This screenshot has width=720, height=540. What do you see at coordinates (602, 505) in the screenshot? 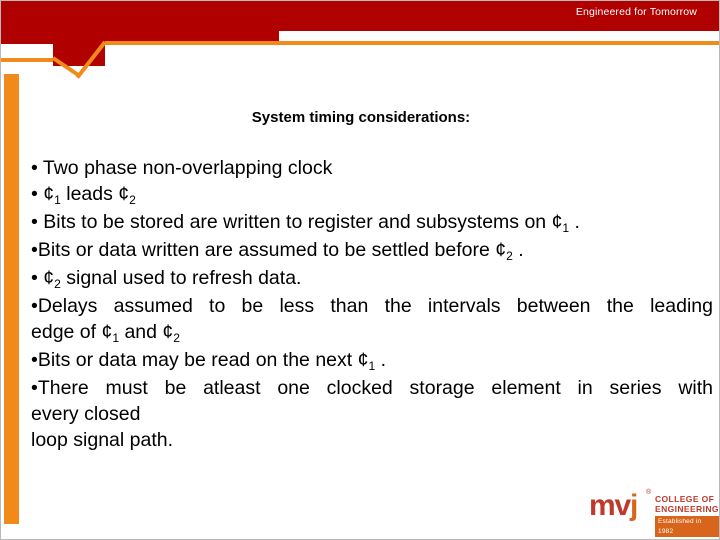
I see `mvj-logo-letter-m: m` at bounding box center [602, 505].